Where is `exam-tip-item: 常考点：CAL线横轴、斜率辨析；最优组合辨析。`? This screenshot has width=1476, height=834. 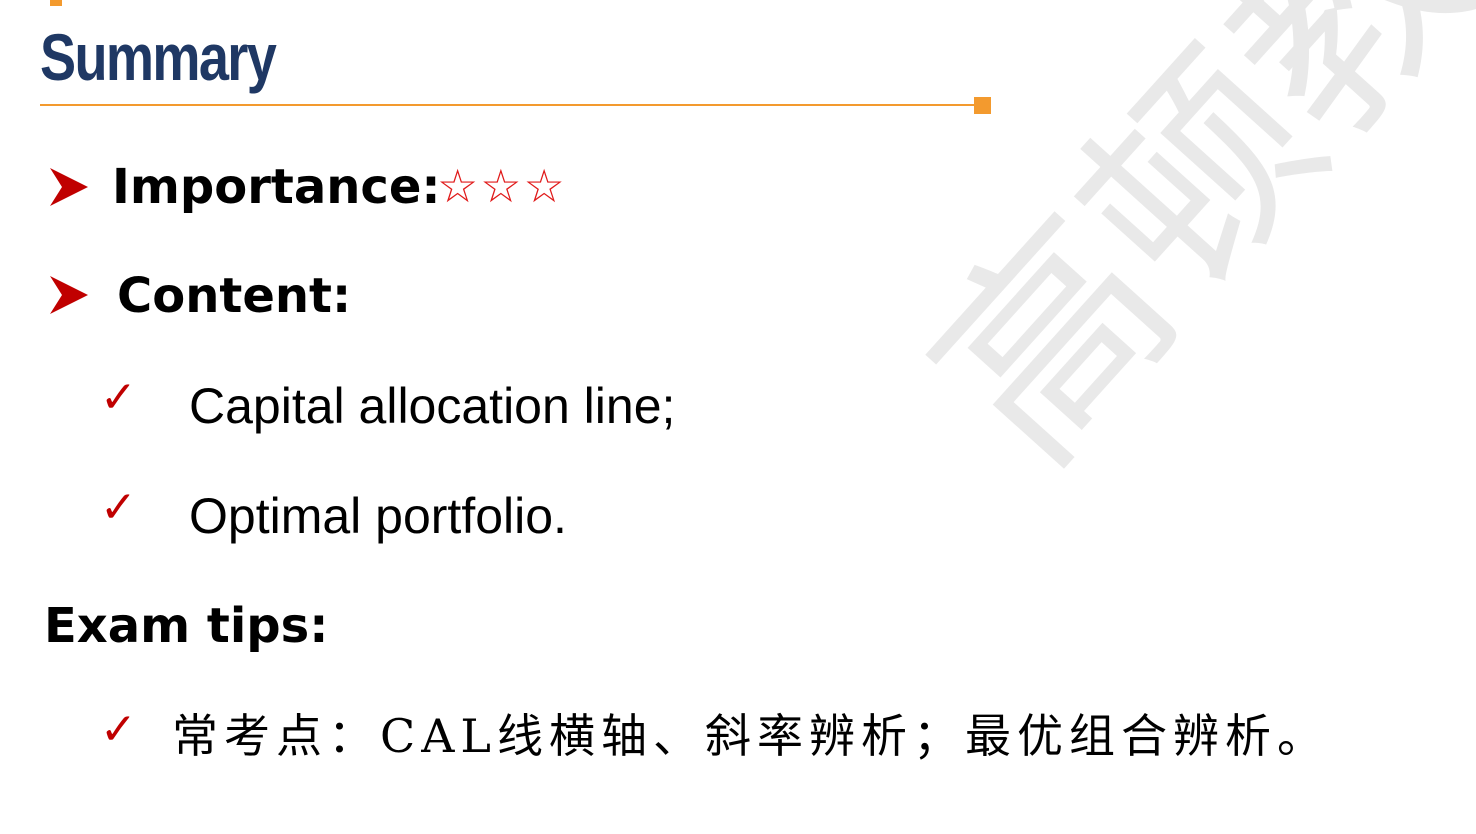
exam-tip-item: 常考点：CAL线横轴、斜率辨析；最优组合辨析。 is located at coordinates (750, 736).